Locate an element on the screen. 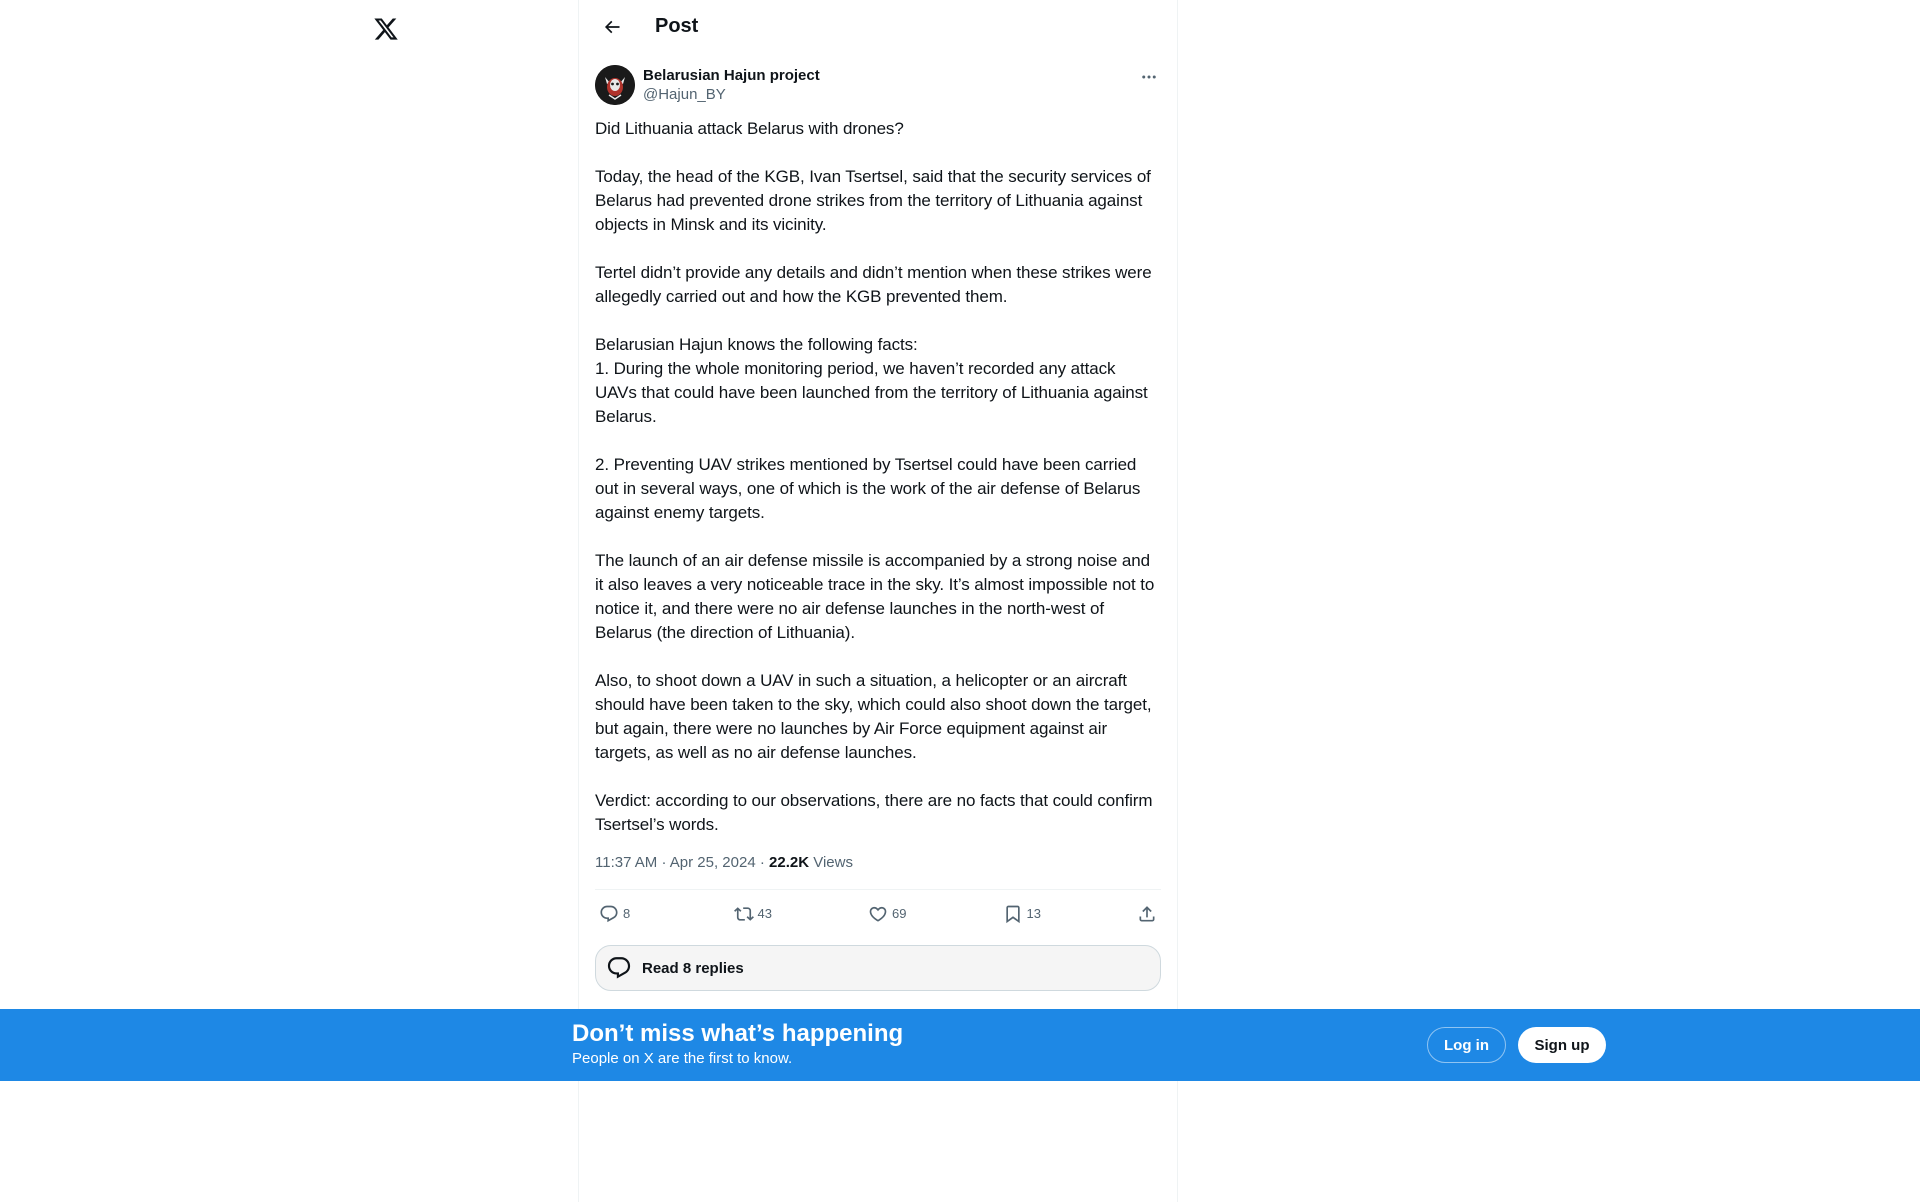 The image size is (1920, 1202). arrow-left-icon is located at coordinates (612, 26).